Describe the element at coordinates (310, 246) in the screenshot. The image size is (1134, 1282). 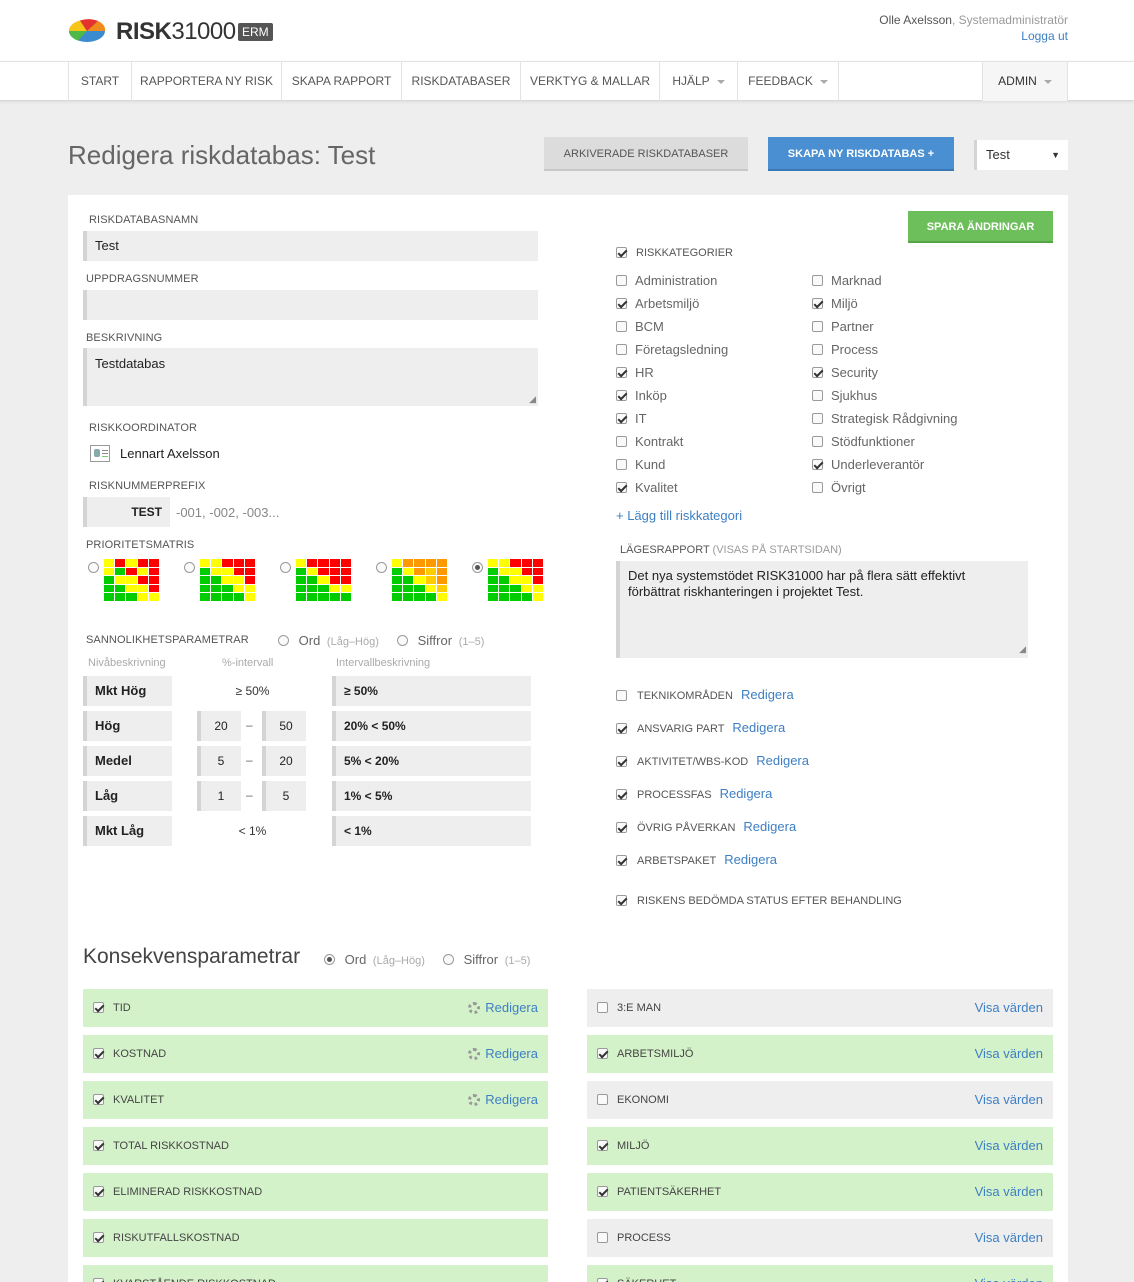
I see `database-name-input: Test` at that location.